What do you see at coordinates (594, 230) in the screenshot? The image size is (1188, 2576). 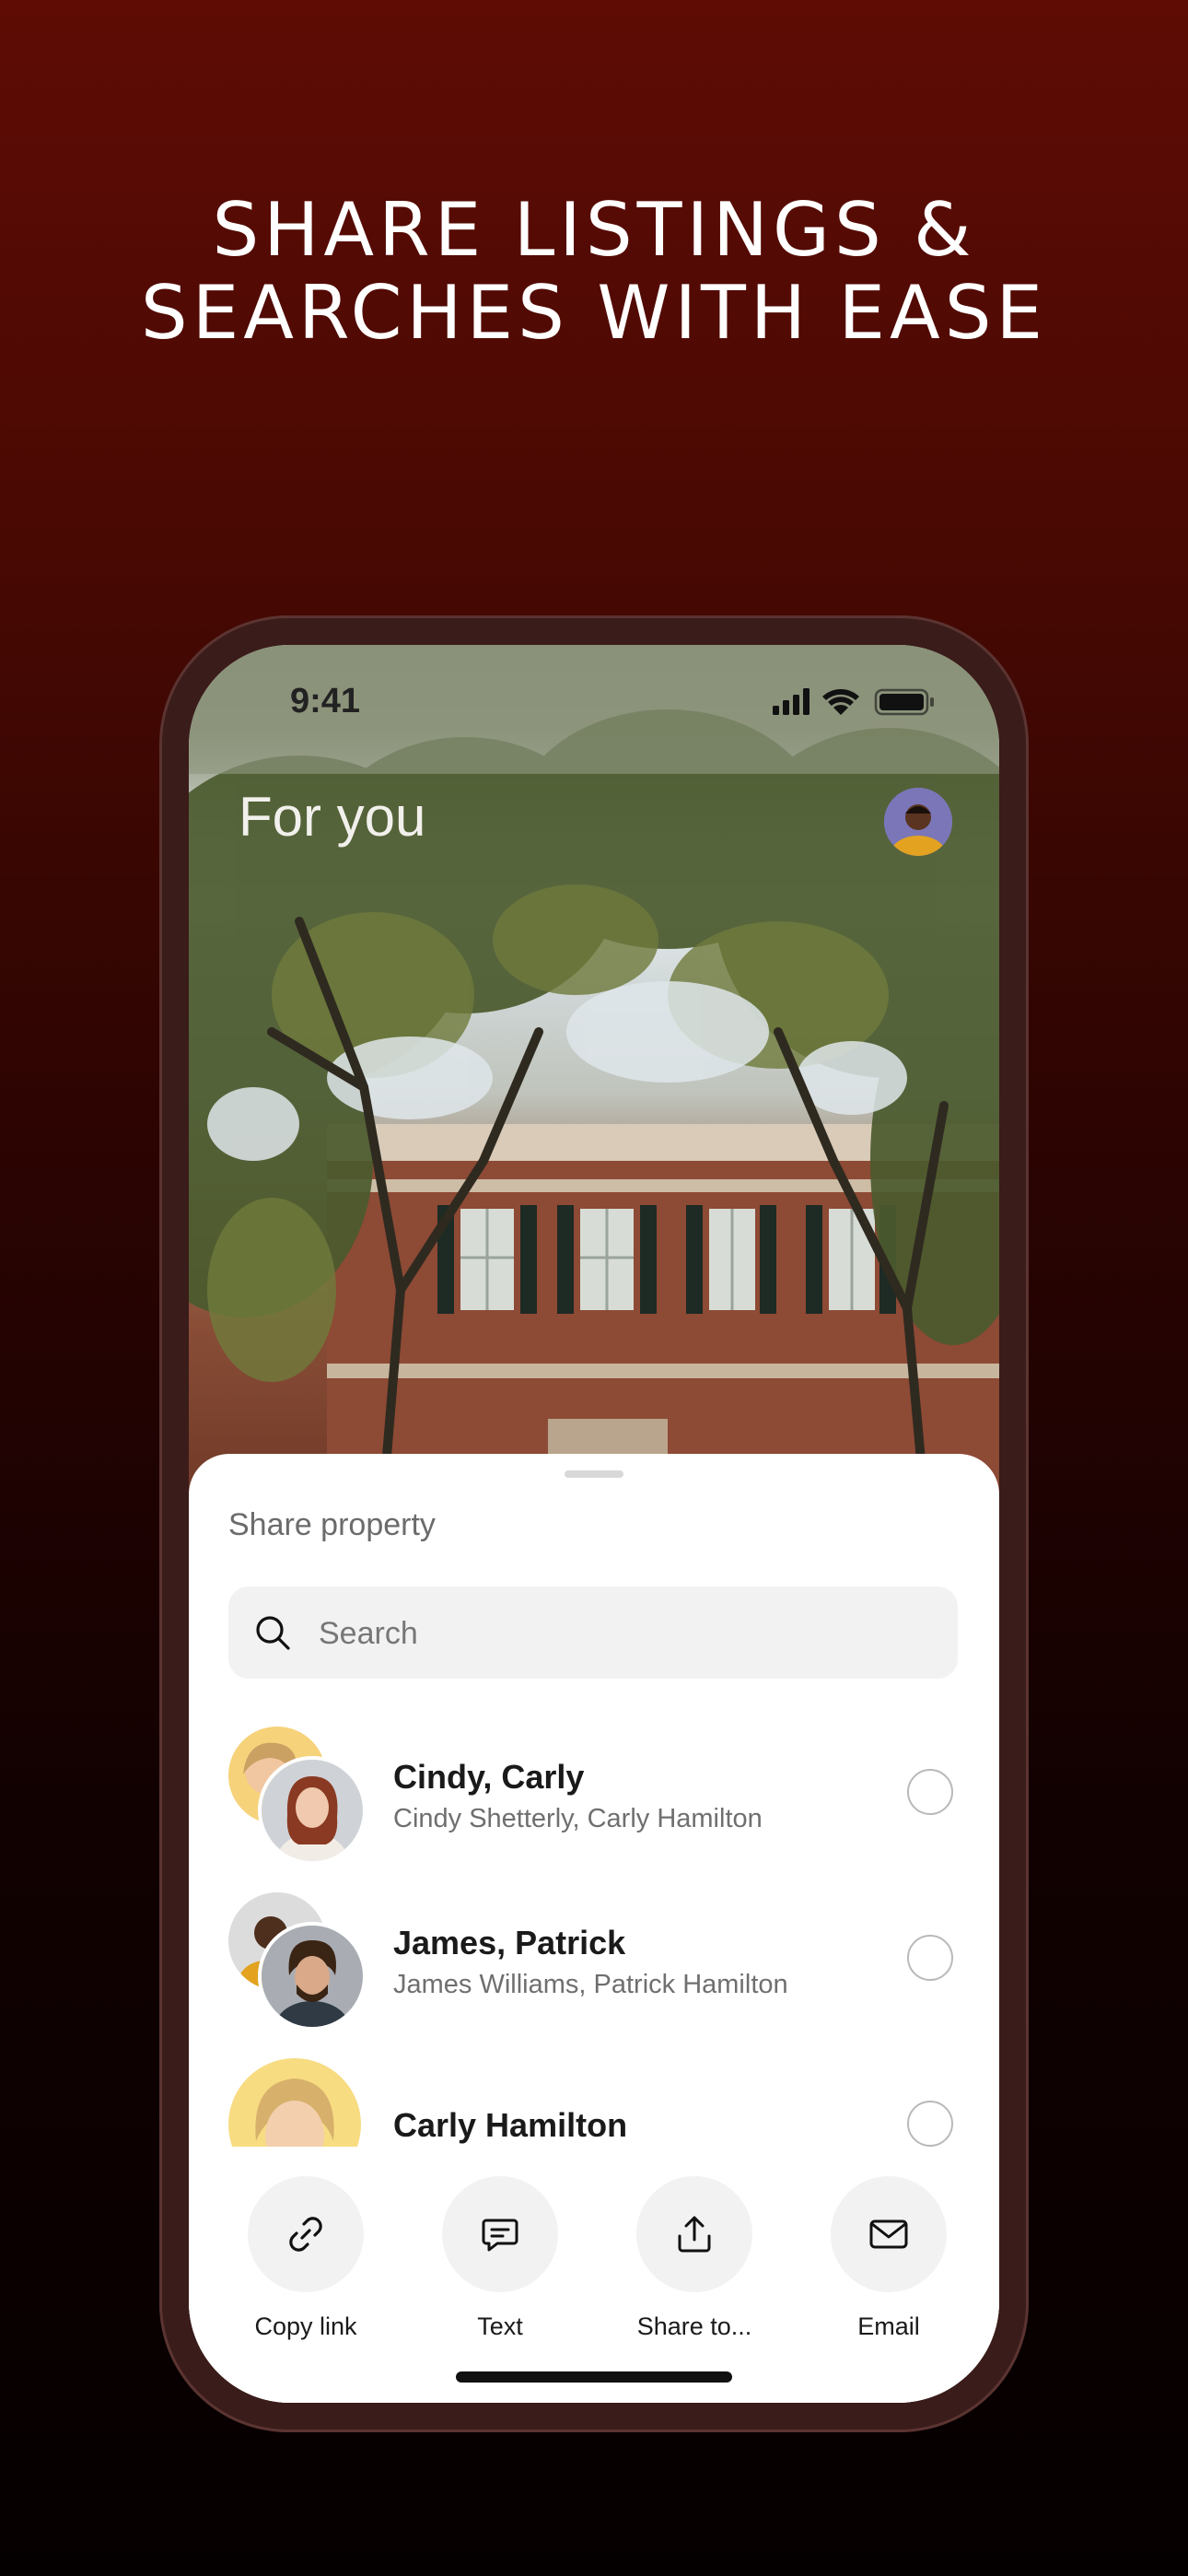 I see `headline-line-1: SHARE LISTINGS &` at bounding box center [594, 230].